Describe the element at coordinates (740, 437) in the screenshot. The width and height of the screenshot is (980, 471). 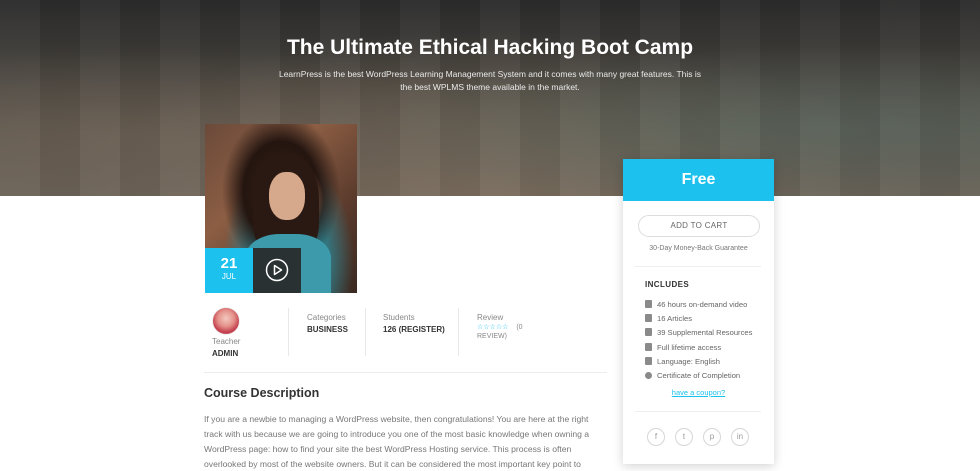
I see `linkedin-icon: in` at that location.